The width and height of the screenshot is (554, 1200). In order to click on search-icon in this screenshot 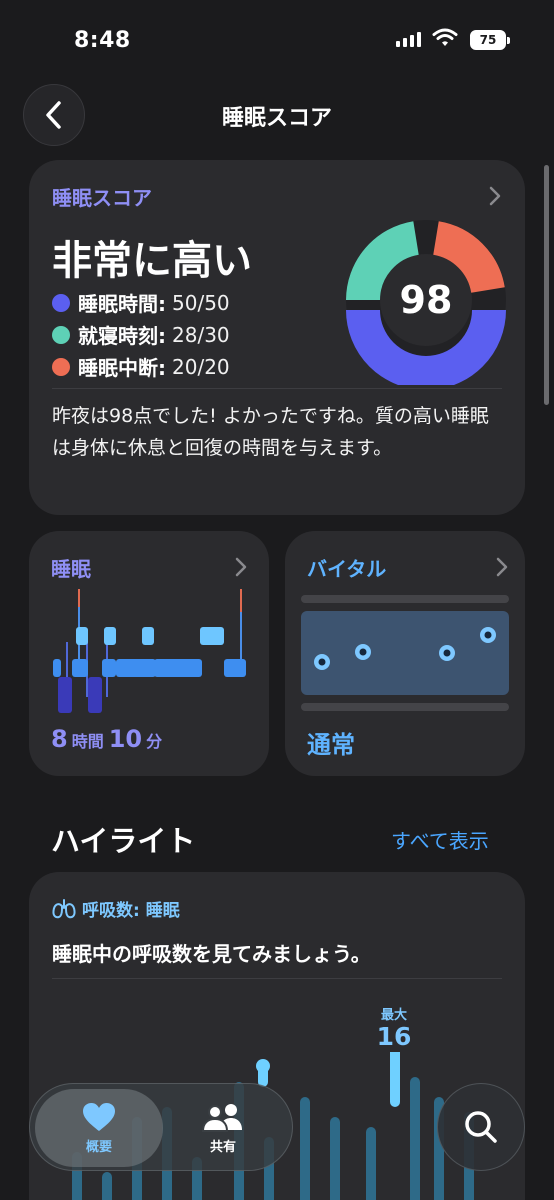, I will do `click(481, 1127)`.